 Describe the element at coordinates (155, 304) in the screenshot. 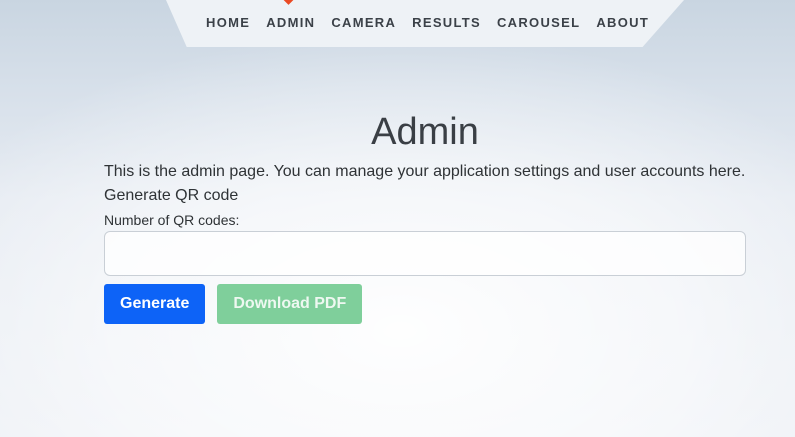

I see `generate-button: Generate` at that location.